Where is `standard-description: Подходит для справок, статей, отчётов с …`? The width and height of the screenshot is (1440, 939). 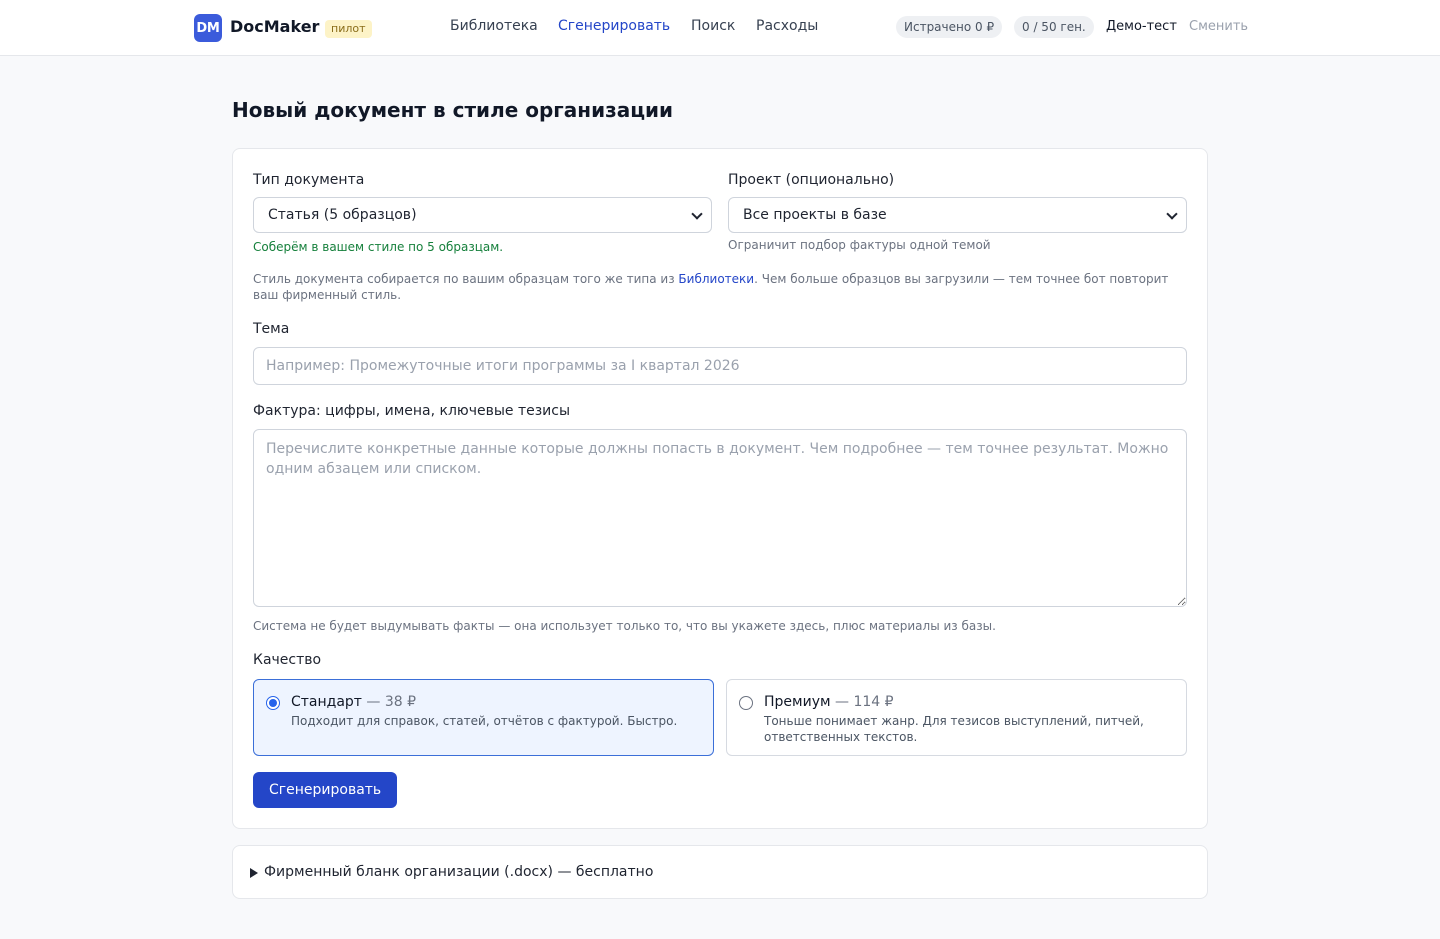 standard-description: Подходит для справок, статей, отчётов с … is located at coordinates (484, 721).